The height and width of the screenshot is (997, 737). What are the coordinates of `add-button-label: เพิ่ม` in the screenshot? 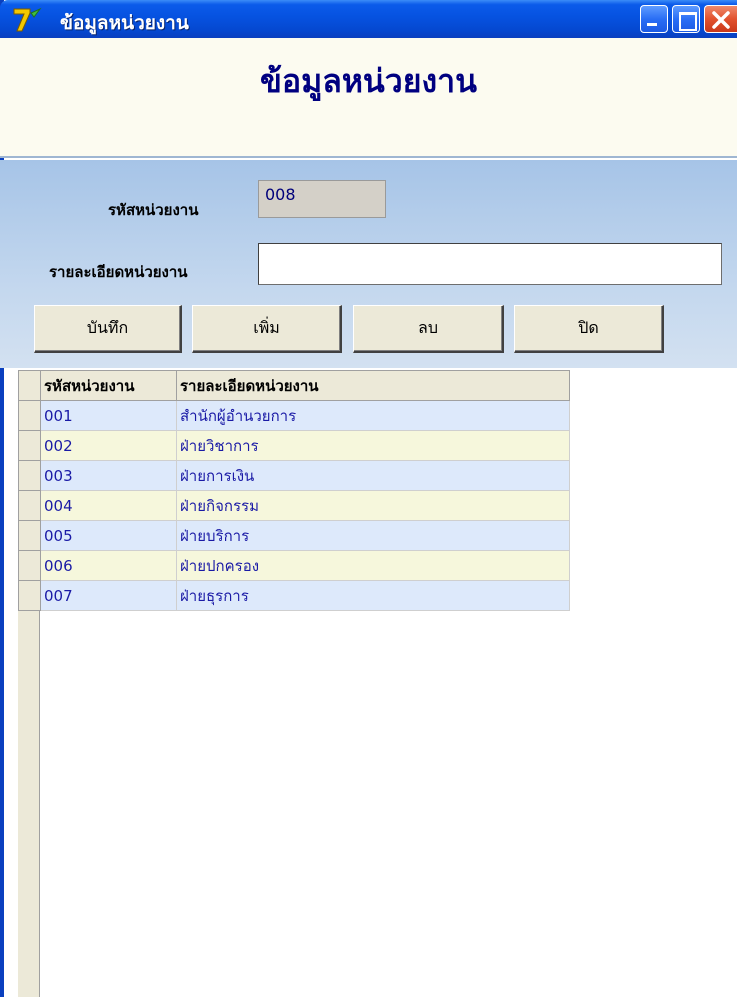 It's located at (266, 327).